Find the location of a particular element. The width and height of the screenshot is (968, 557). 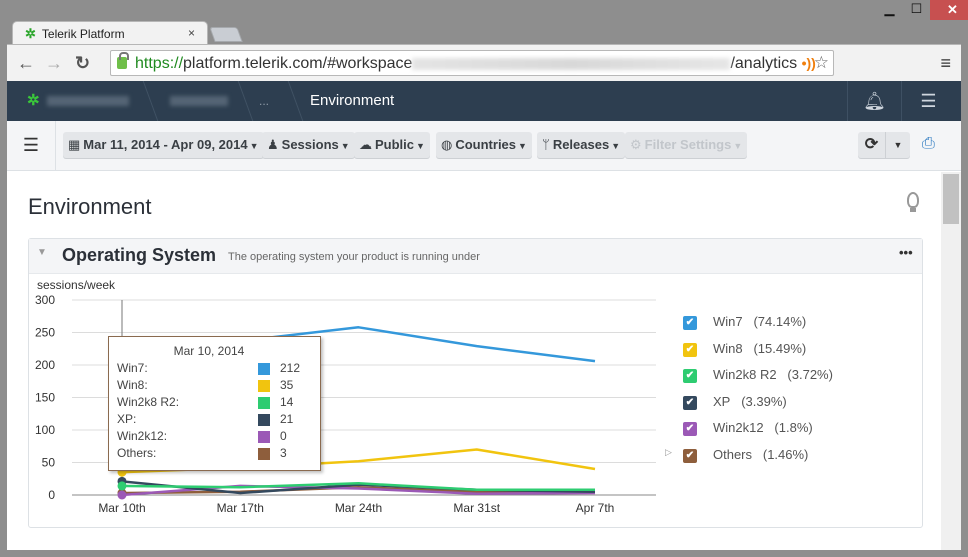

page-scrollbar is located at coordinates (951, 361).